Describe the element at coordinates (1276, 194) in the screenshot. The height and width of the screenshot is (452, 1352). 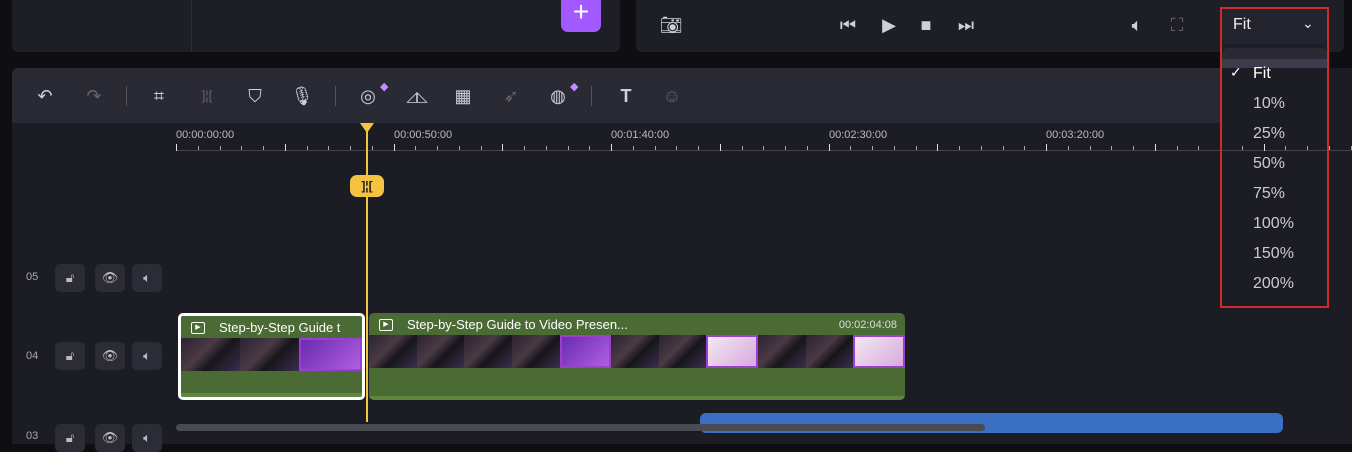
I see `zoom-option-75: 75%` at that location.